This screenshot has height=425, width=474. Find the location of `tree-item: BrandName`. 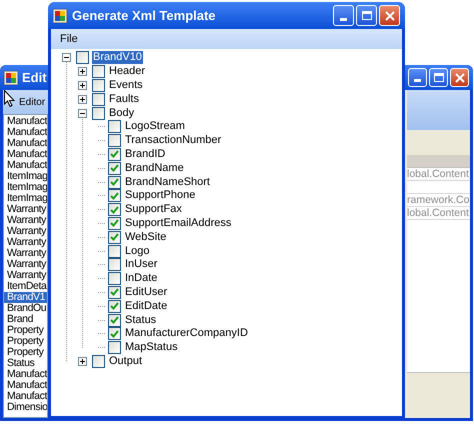

tree-item: BrandName is located at coordinates (154, 168).